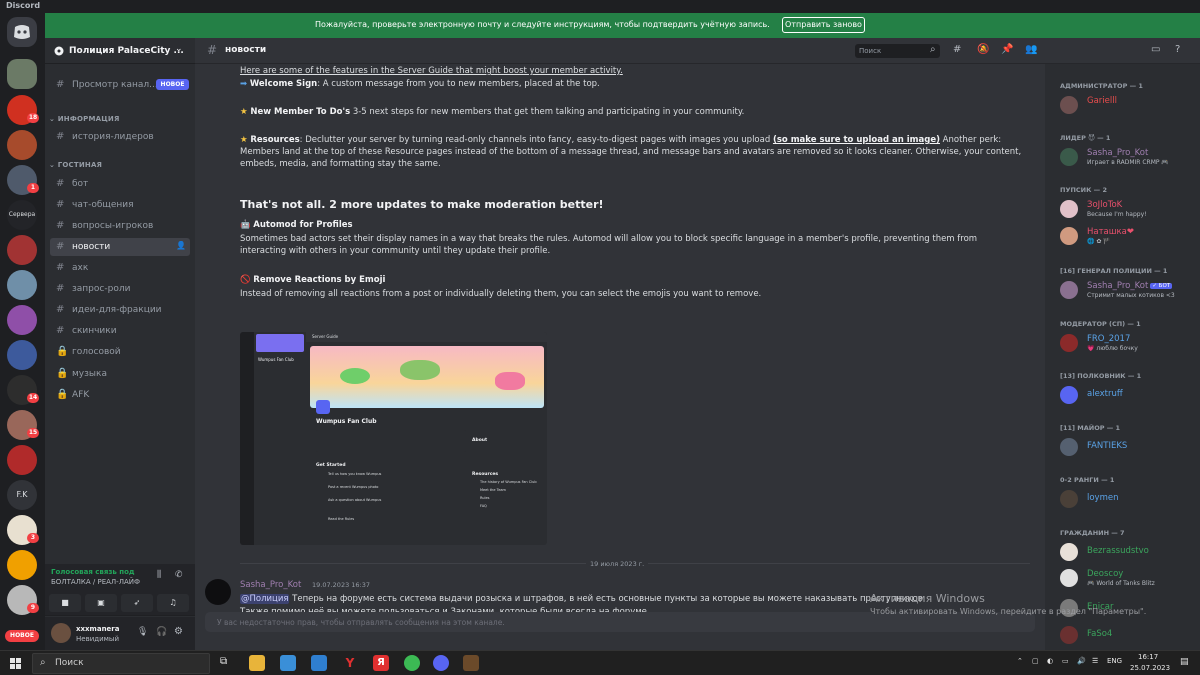 Image resolution: width=1200 pixels, height=675 pixels. I want to click on browse-channels: # Просмотр канал... НОВОЕ, so click(120, 85).